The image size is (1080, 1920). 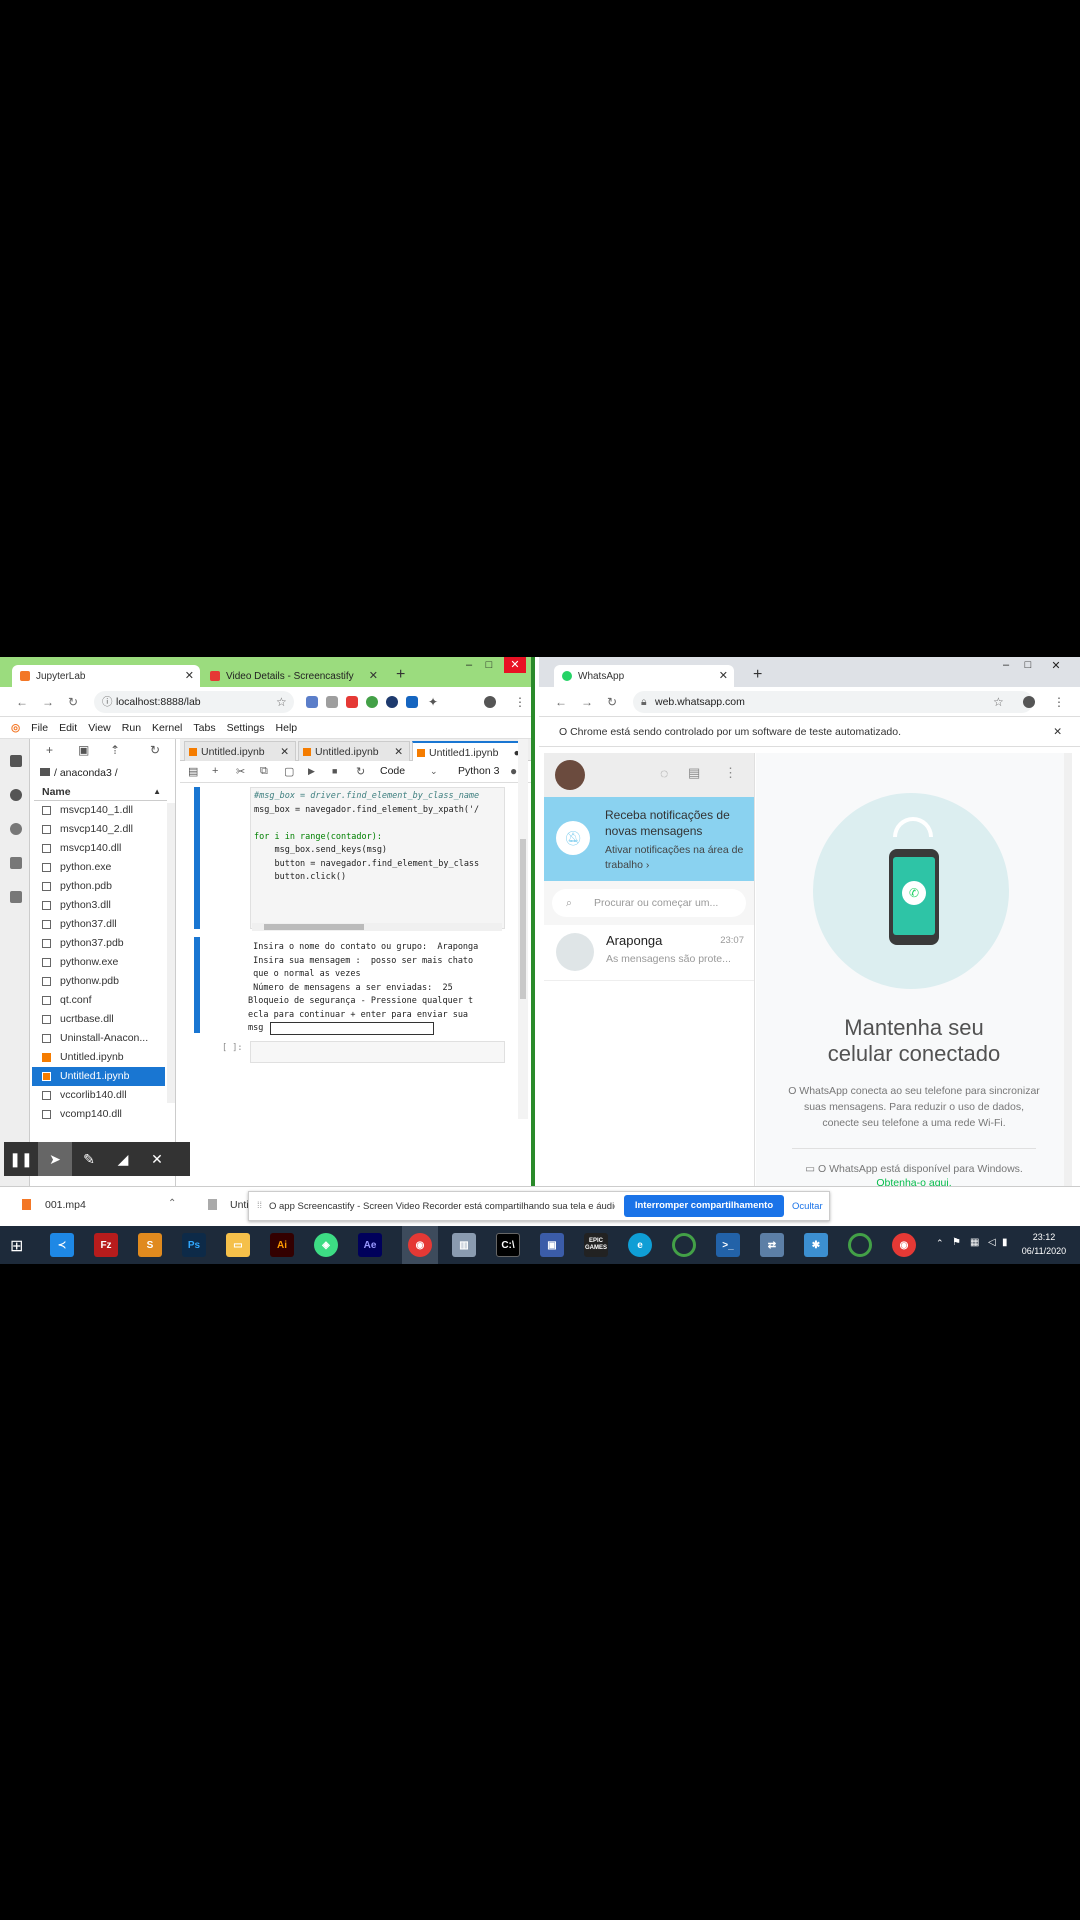 What do you see at coordinates (807, 1206) in the screenshot?
I see `hide-button: Ocultar` at bounding box center [807, 1206].